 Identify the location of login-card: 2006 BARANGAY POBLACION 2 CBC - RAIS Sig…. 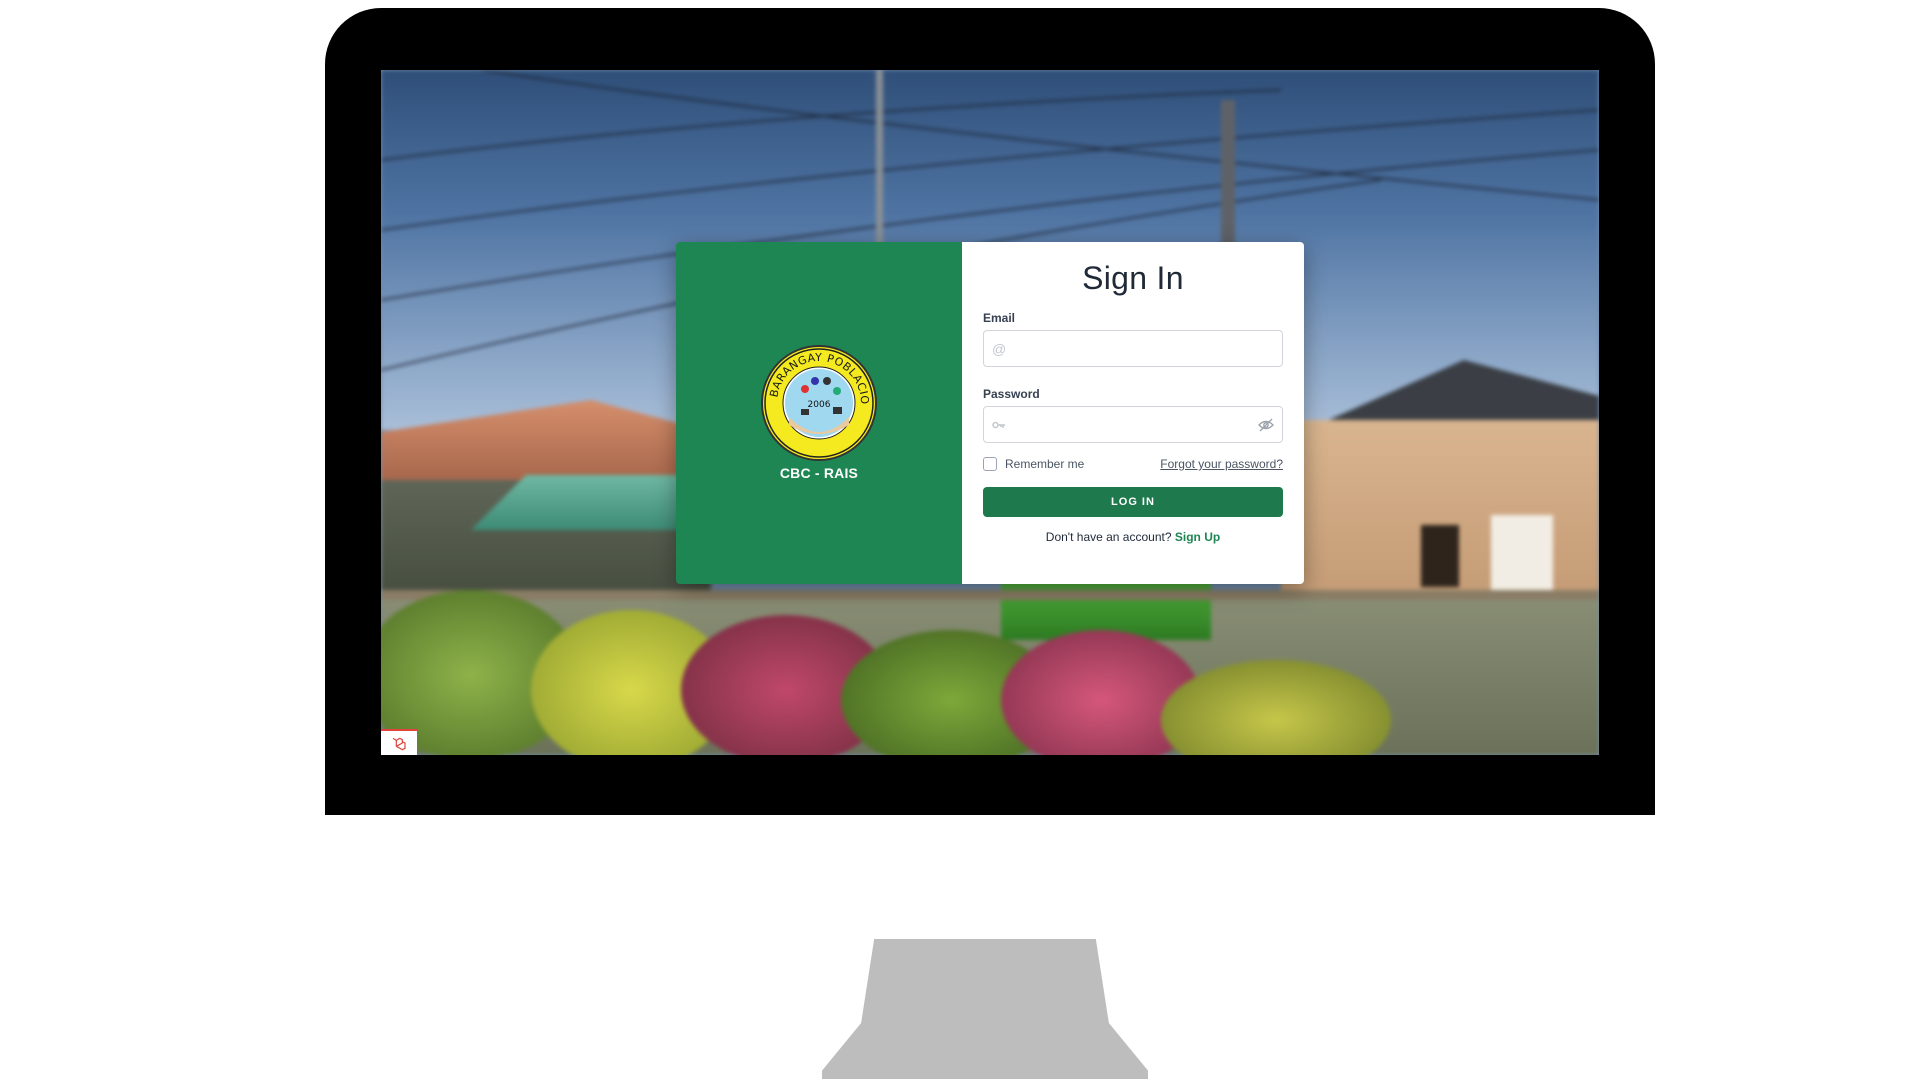
(990, 413).